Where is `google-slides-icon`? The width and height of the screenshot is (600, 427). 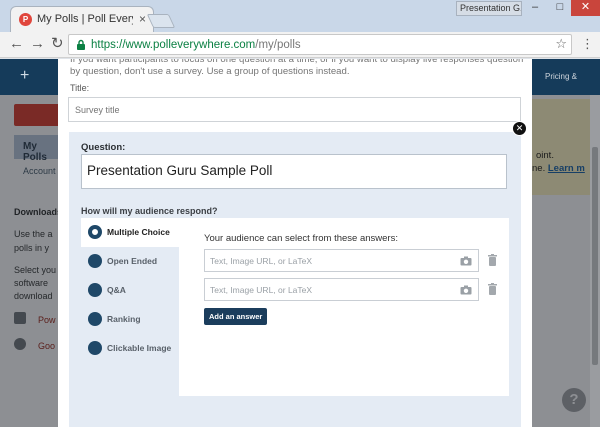 google-slides-icon is located at coordinates (20, 344).